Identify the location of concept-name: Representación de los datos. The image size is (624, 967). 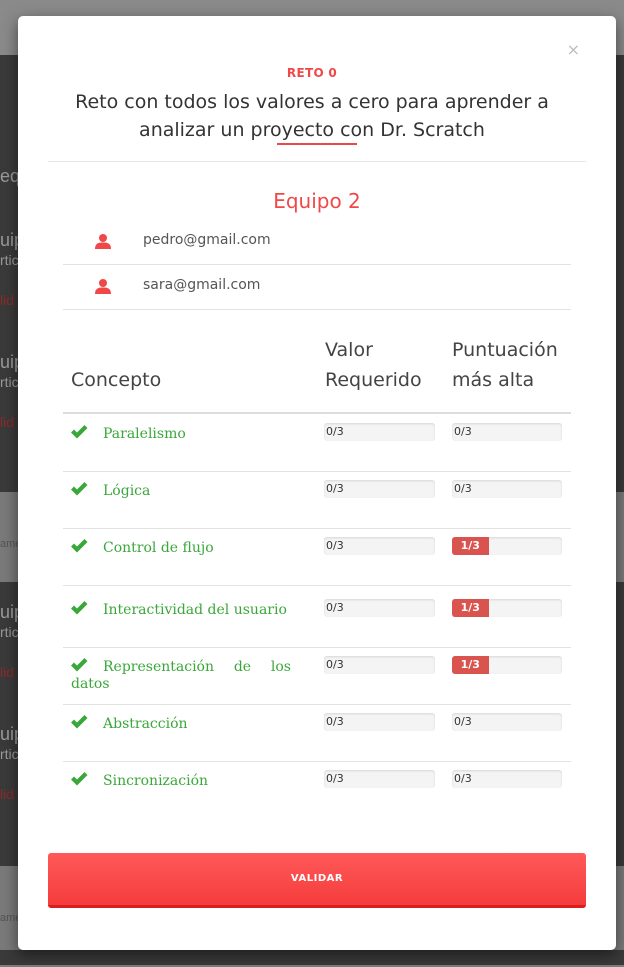
(181, 675).